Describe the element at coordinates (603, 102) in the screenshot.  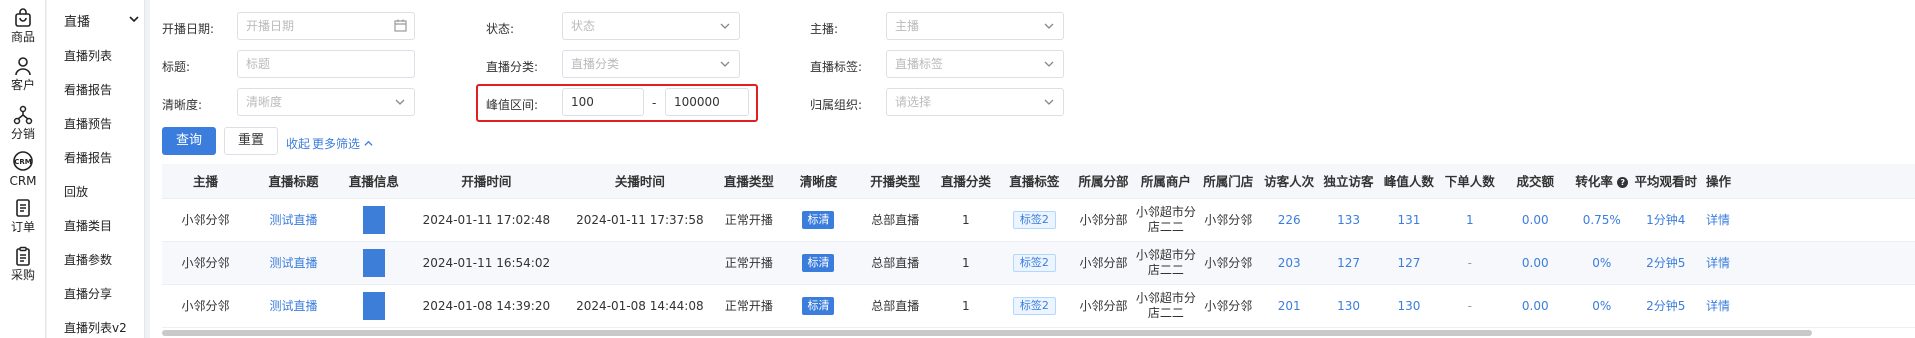
I see `peak-min-input: 100` at that location.